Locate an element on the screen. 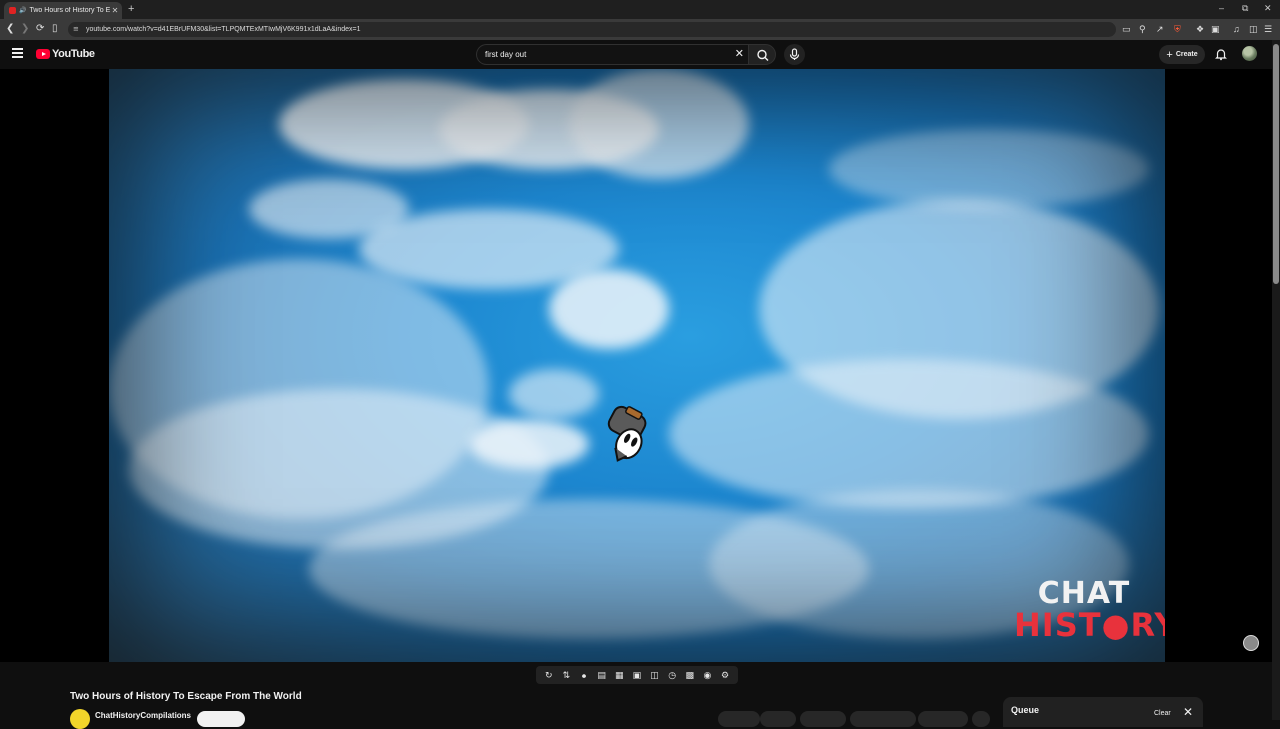 Image resolution: width=1280 pixels, height=729 pixels. cartoon-character is located at coordinates (627, 433).